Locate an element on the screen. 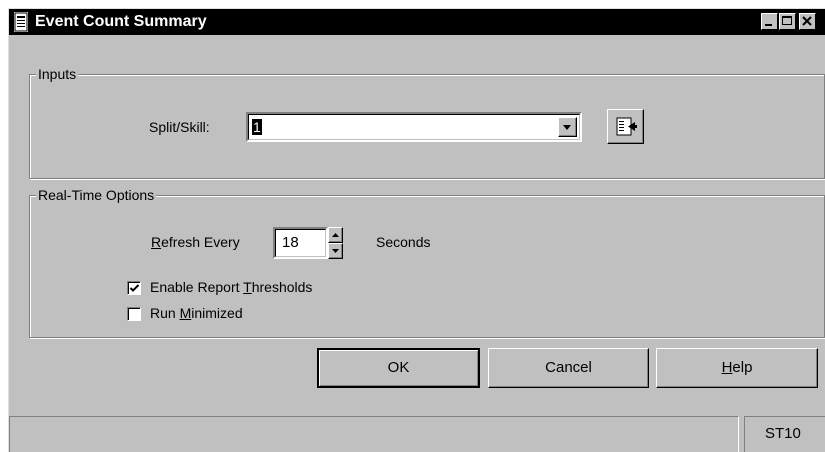 This screenshot has height=452, width=825. browse-list-icon is located at coordinates (626, 126).